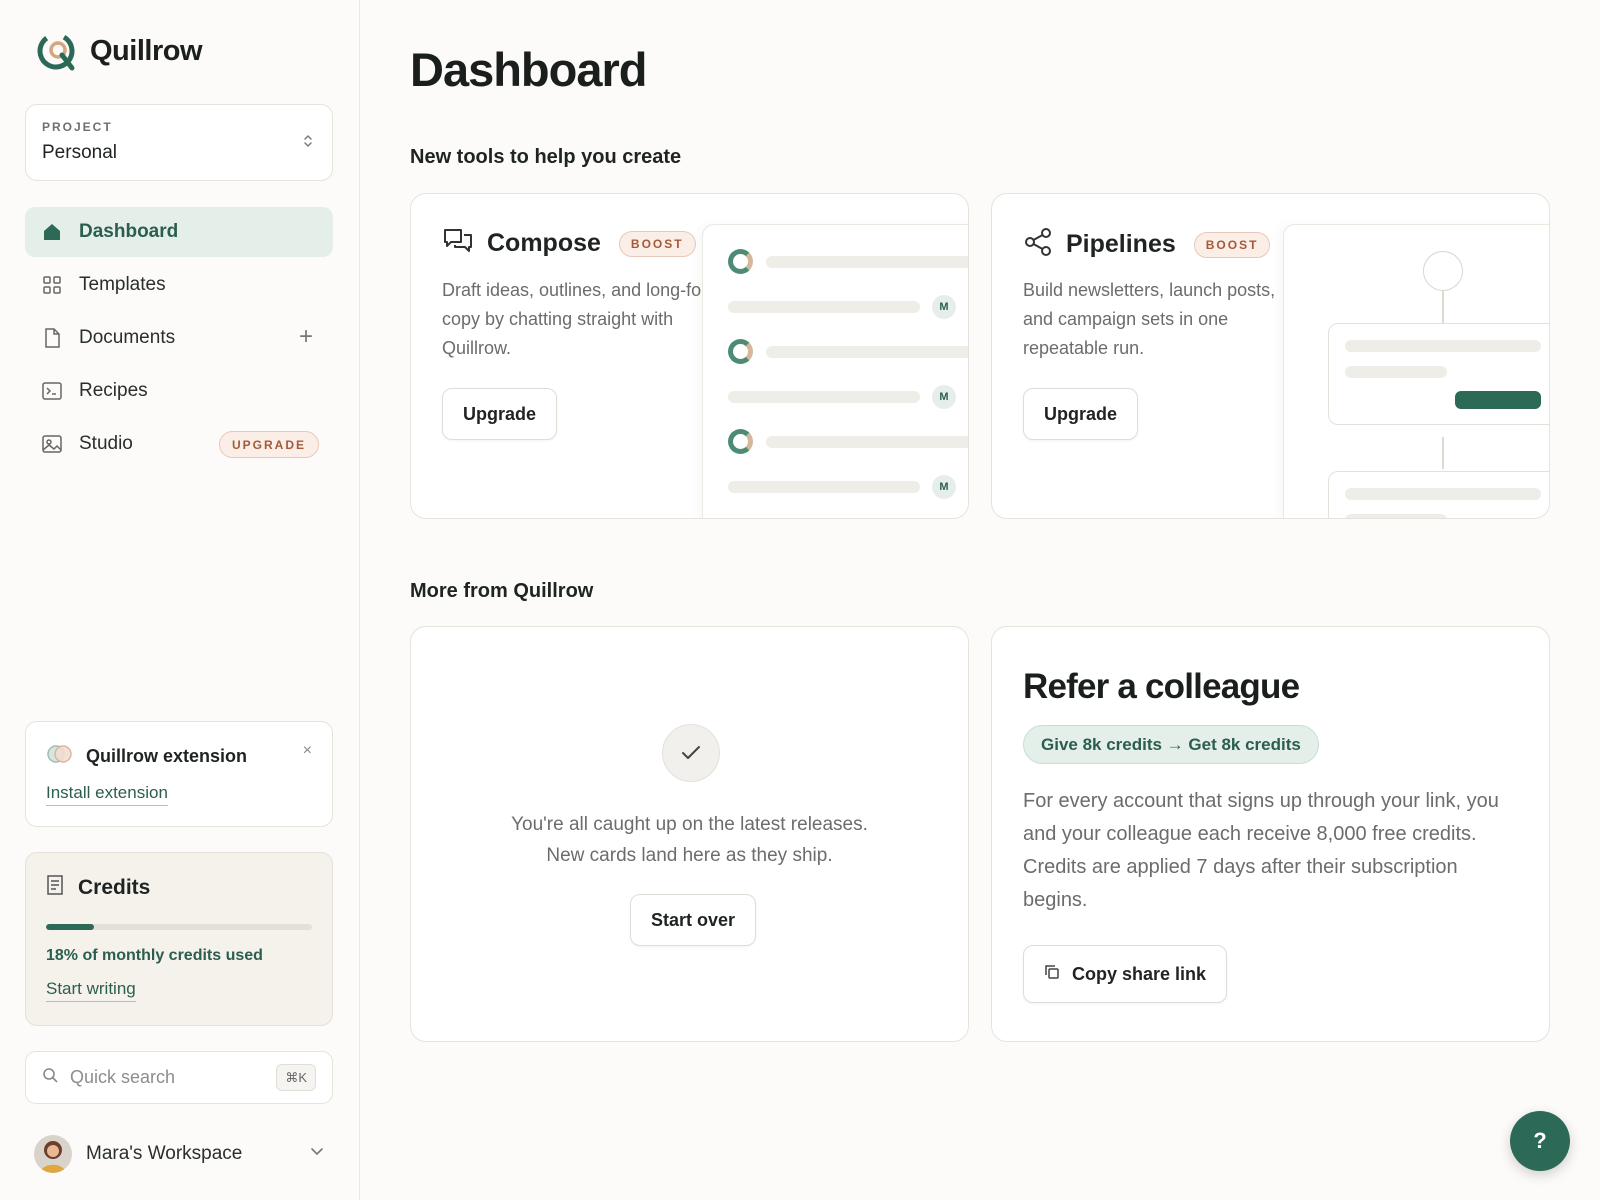  Describe the element at coordinates (693, 920) in the screenshot. I see `start-over-button: Start over` at that location.